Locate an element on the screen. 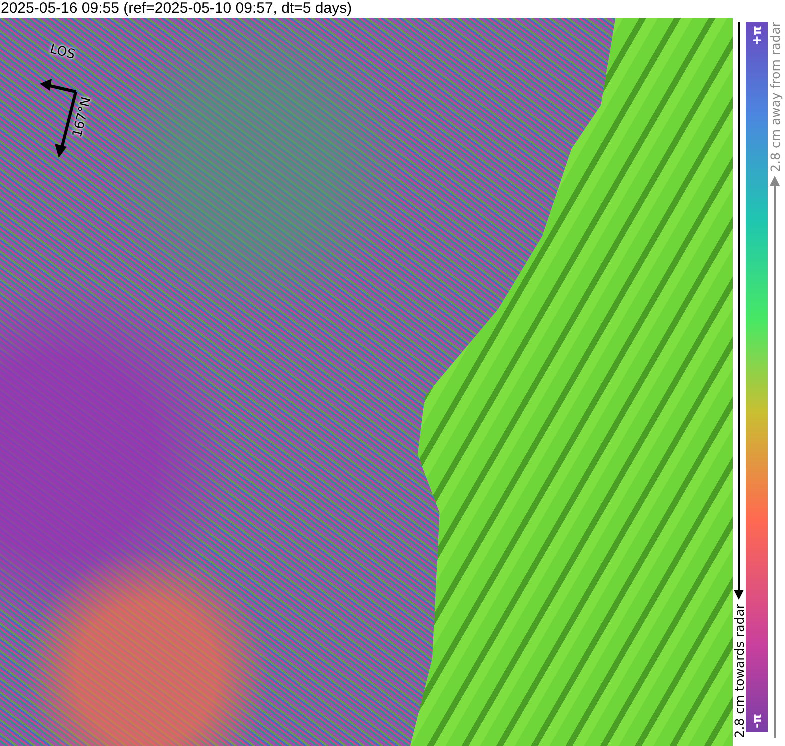  towards-label: 2.8 cm towards radar is located at coordinates (739, 671).